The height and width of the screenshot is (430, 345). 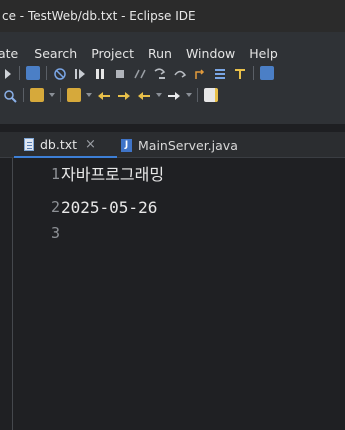 I want to click on menu-item-help: Help, so click(x=263, y=53).